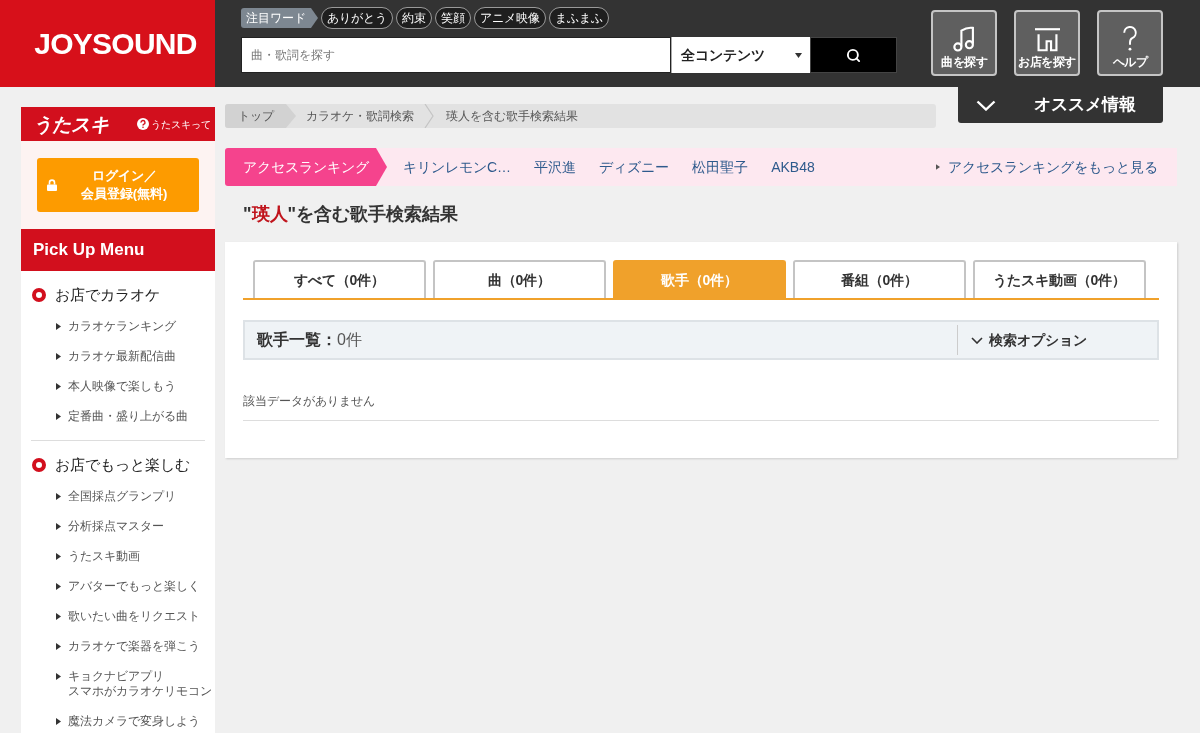 This screenshot has width=1200, height=733. I want to click on nav-tile-button: ヘルプ, so click(1130, 43).